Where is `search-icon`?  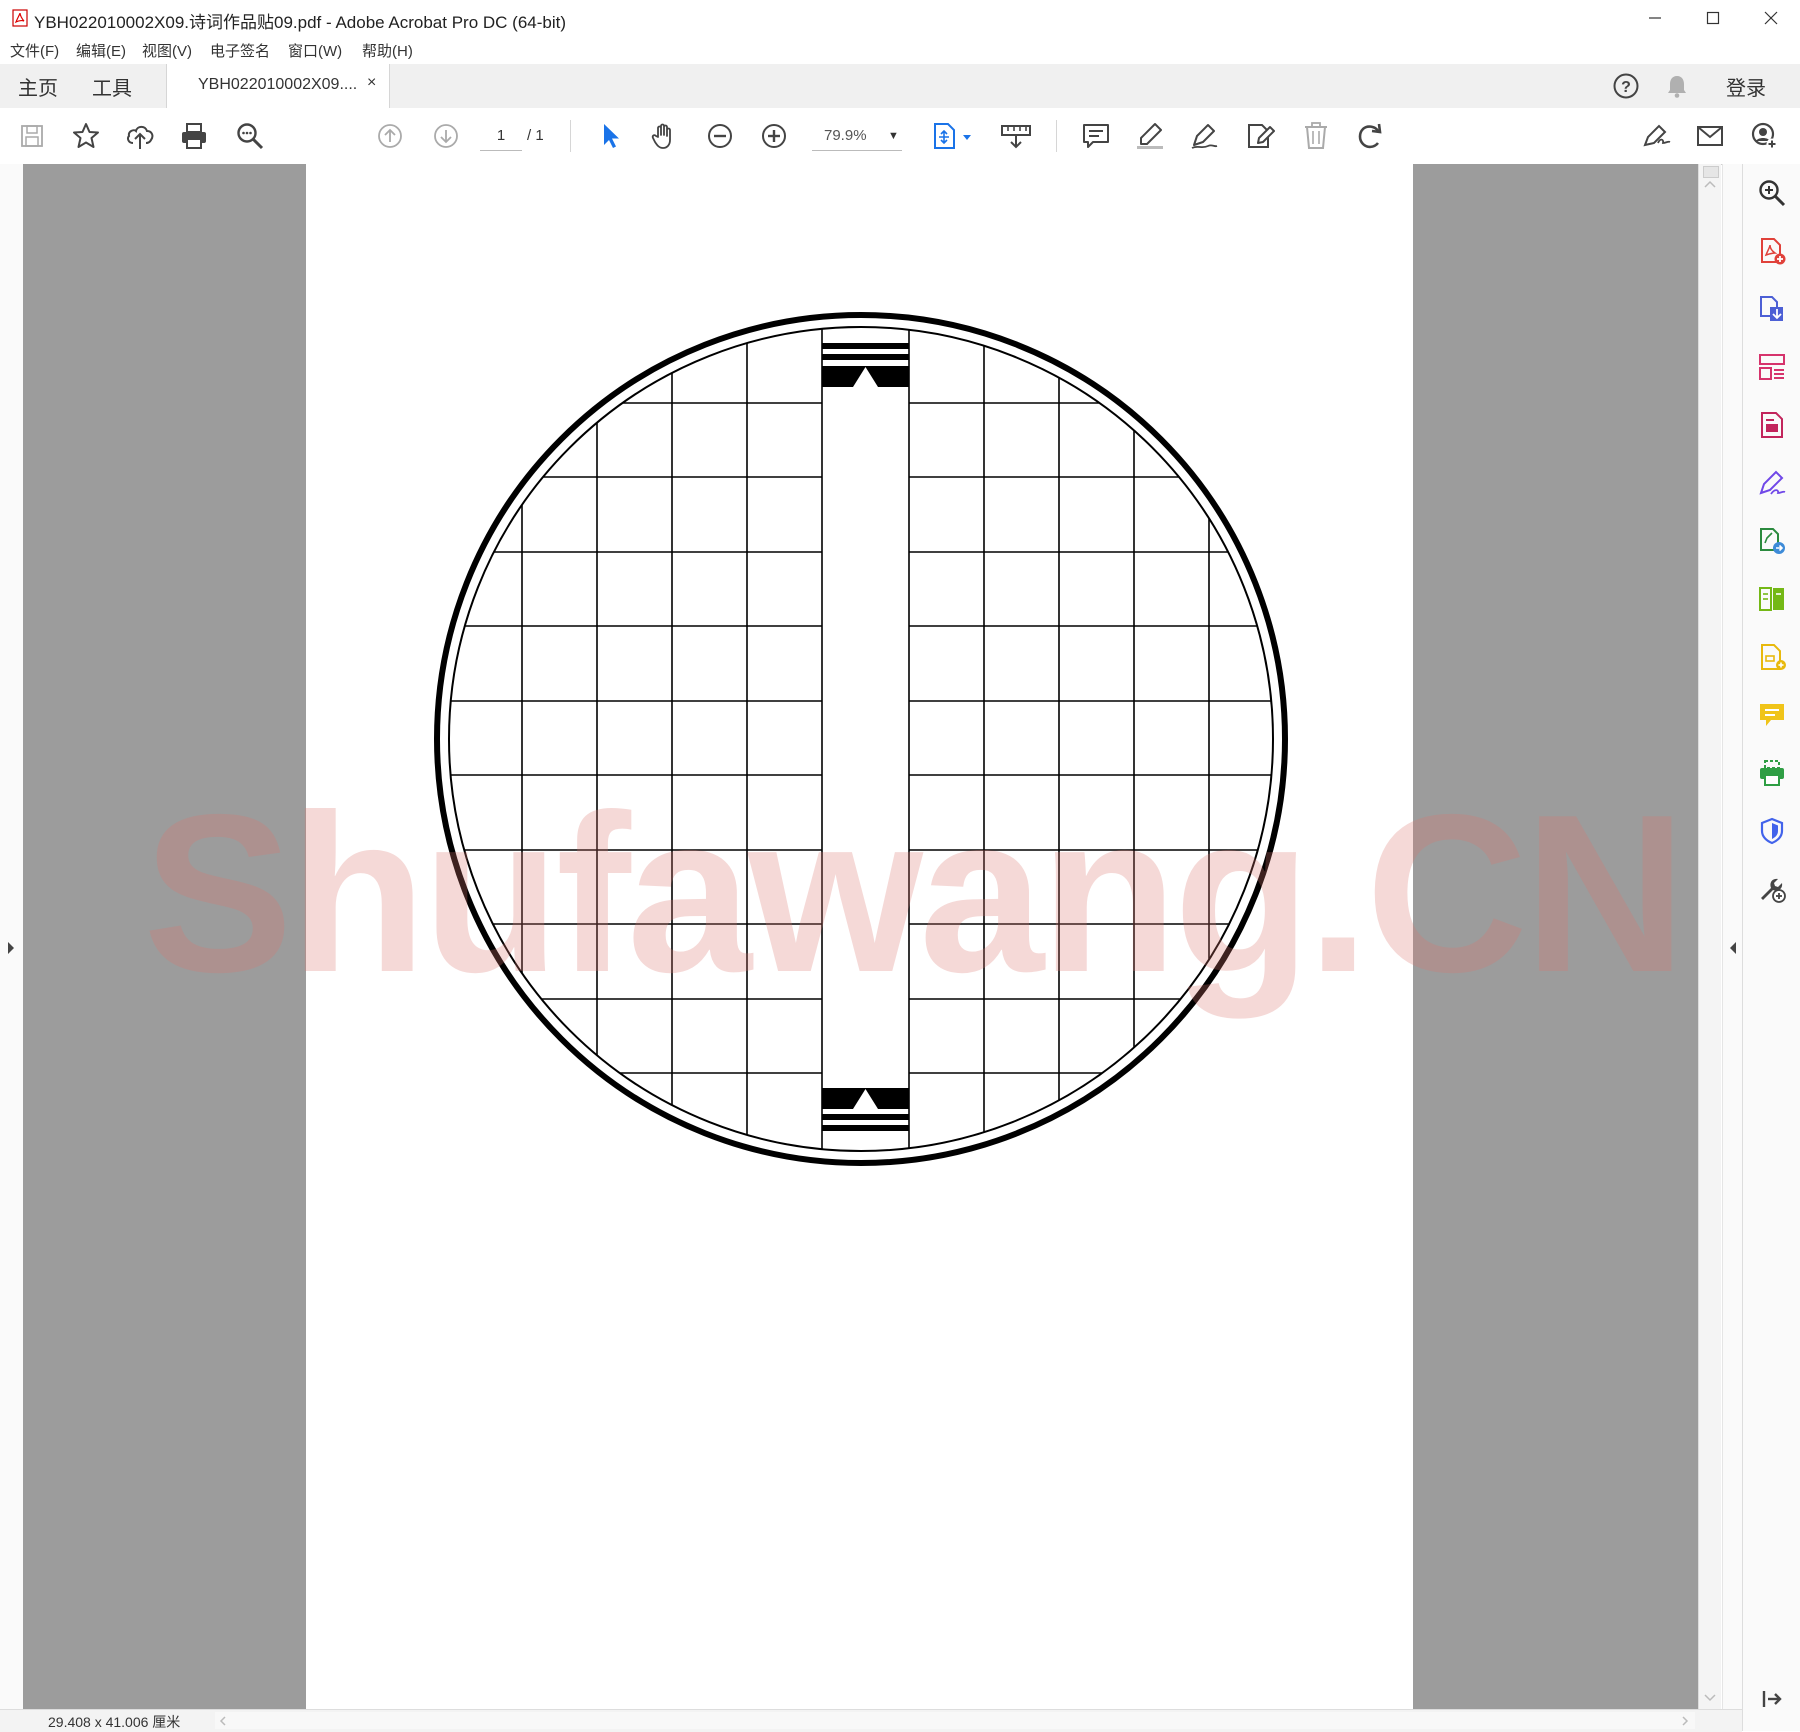 search-icon is located at coordinates (250, 136).